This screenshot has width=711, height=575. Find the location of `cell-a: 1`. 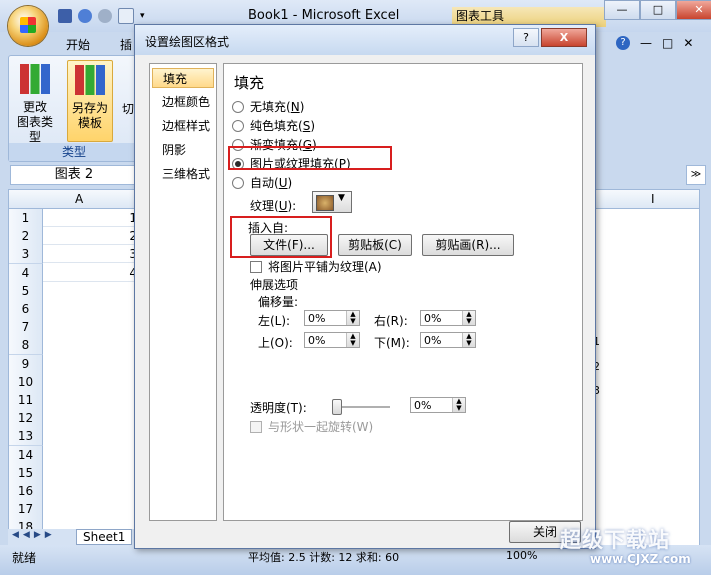

cell-a: 1 is located at coordinates (92, 218).